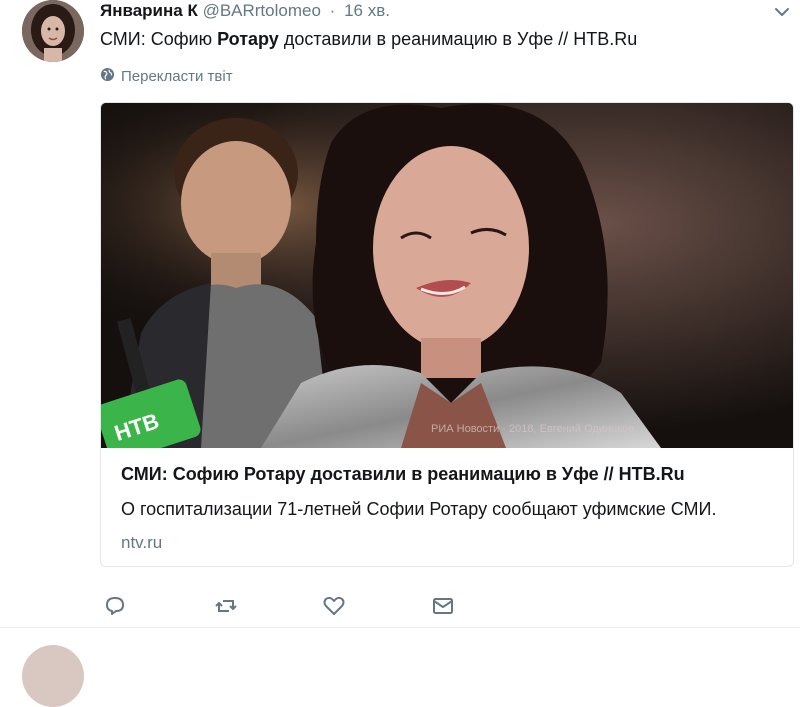  What do you see at coordinates (532, 429) in the screenshot?
I see `image-watermark: РИА Новости · 2018, Евгений Одиноков` at bounding box center [532, 429].